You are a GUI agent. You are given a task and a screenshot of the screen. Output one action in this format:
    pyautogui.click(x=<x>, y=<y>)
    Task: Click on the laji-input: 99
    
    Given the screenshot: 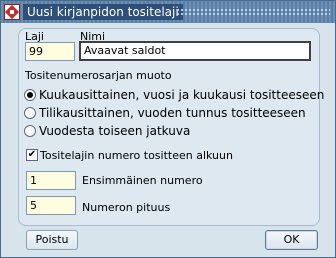 What is the action you would take?
    pyautogui.click(x=50, y=51)
    